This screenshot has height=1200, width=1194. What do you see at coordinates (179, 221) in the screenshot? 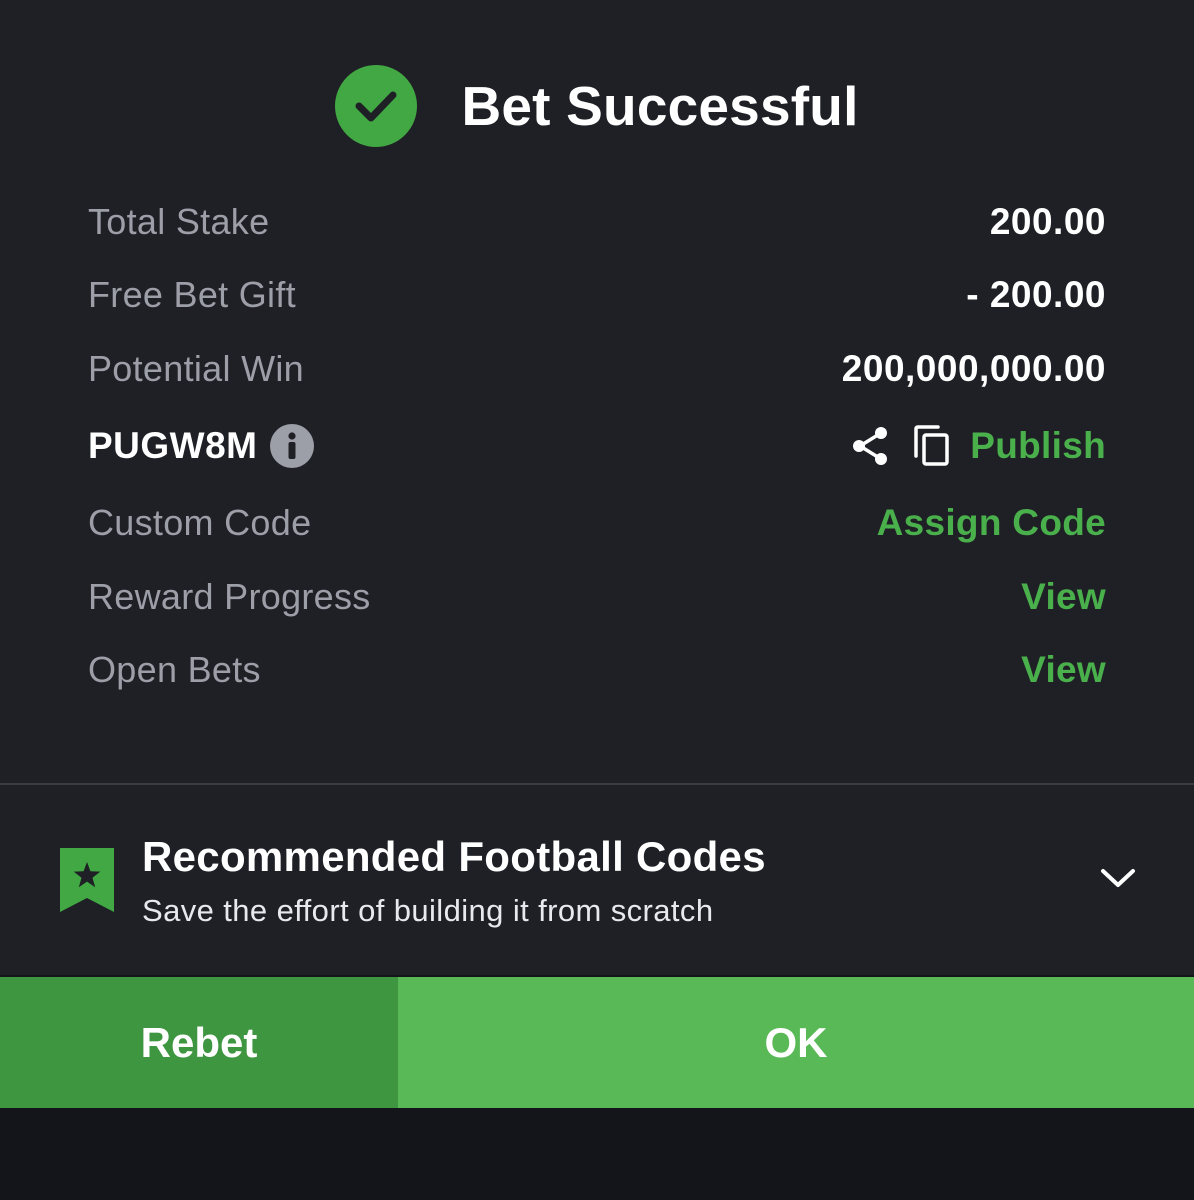
I see `total-stake-label: Total Stake` at bounding box center [179, 221].